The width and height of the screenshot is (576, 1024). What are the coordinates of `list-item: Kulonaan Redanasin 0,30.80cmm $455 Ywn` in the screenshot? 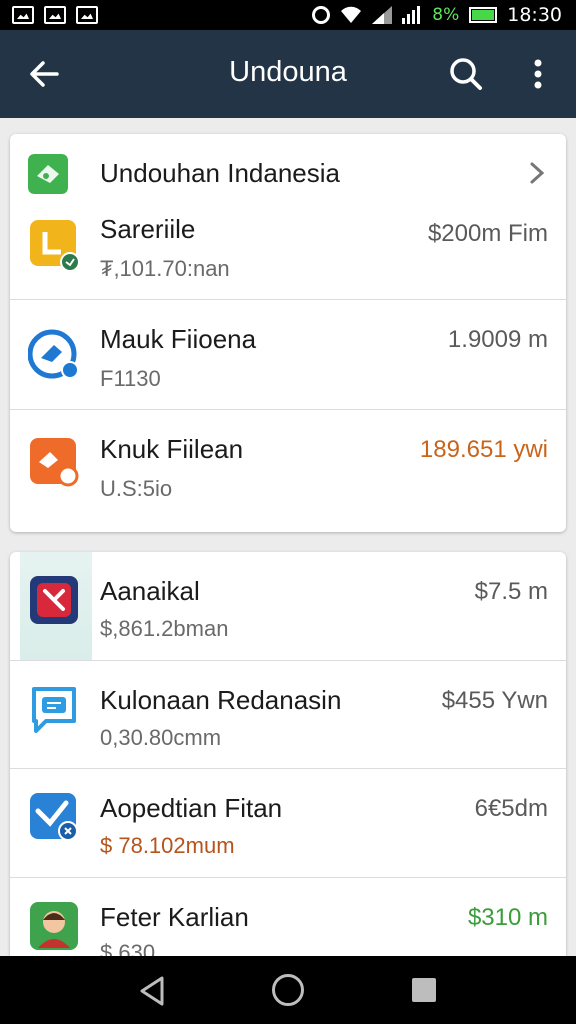 It's located at (288, 715).